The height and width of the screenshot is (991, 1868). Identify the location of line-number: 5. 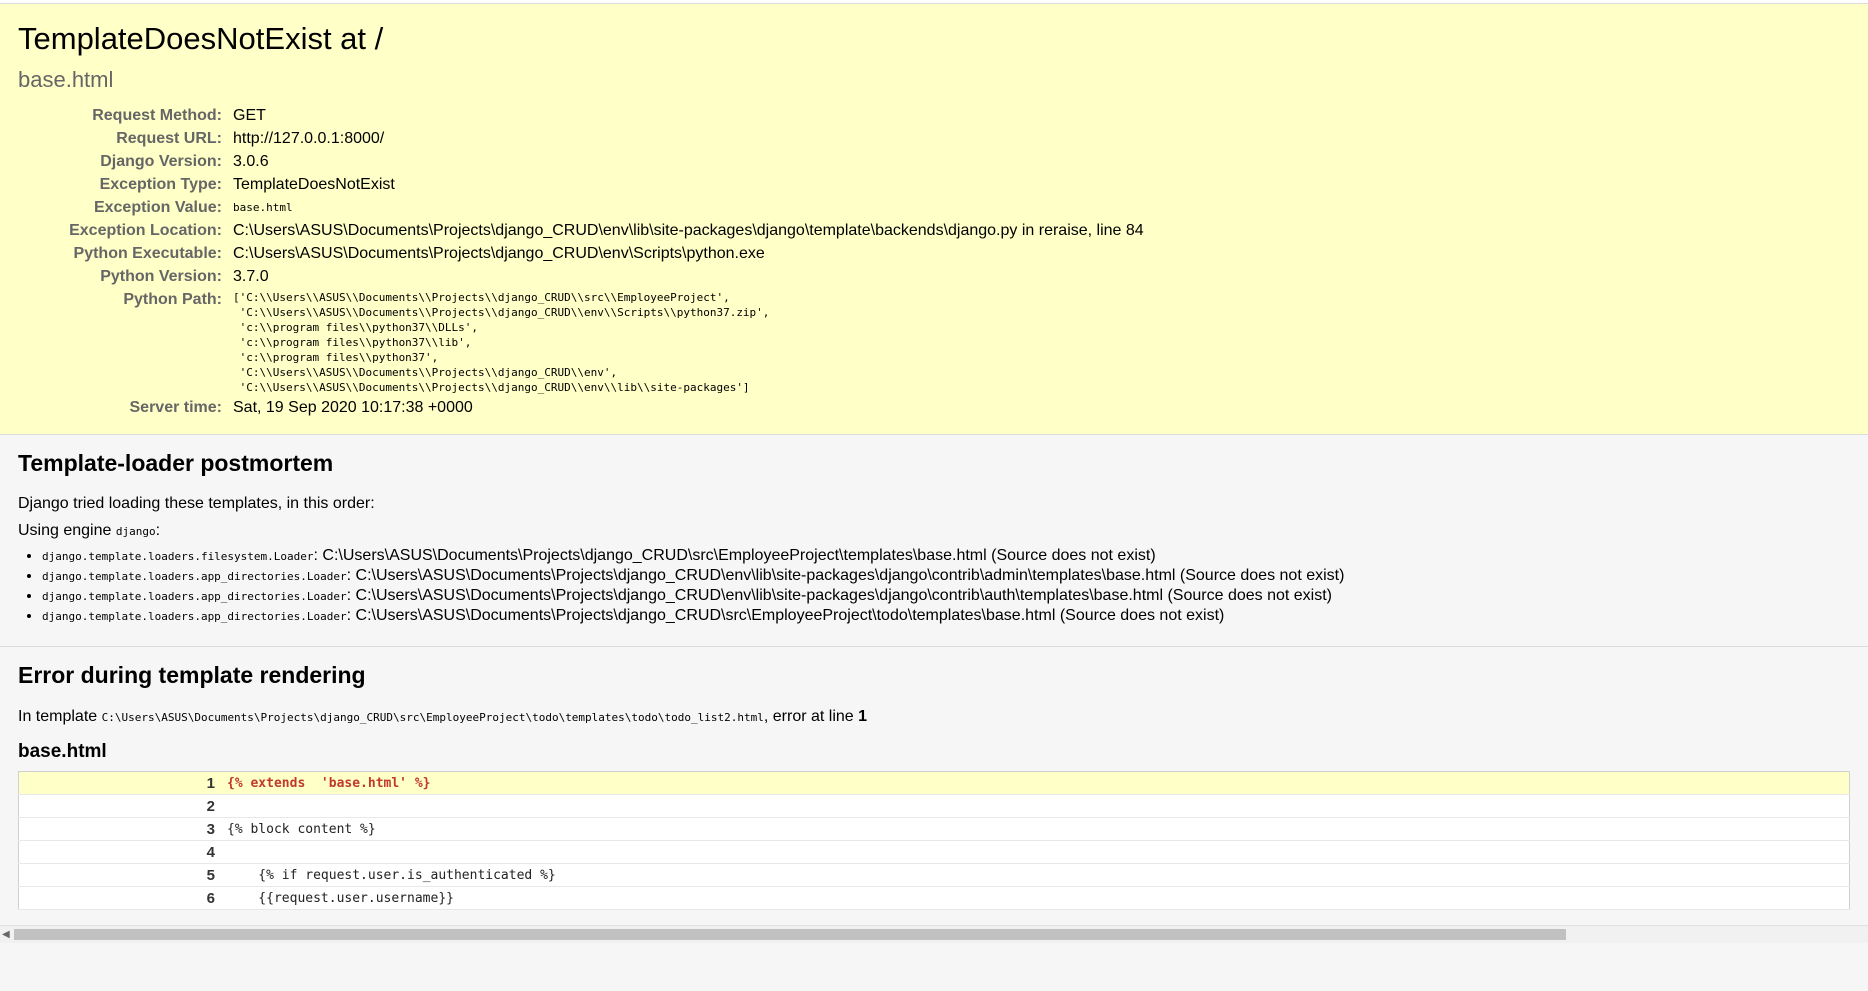
(122, 875).